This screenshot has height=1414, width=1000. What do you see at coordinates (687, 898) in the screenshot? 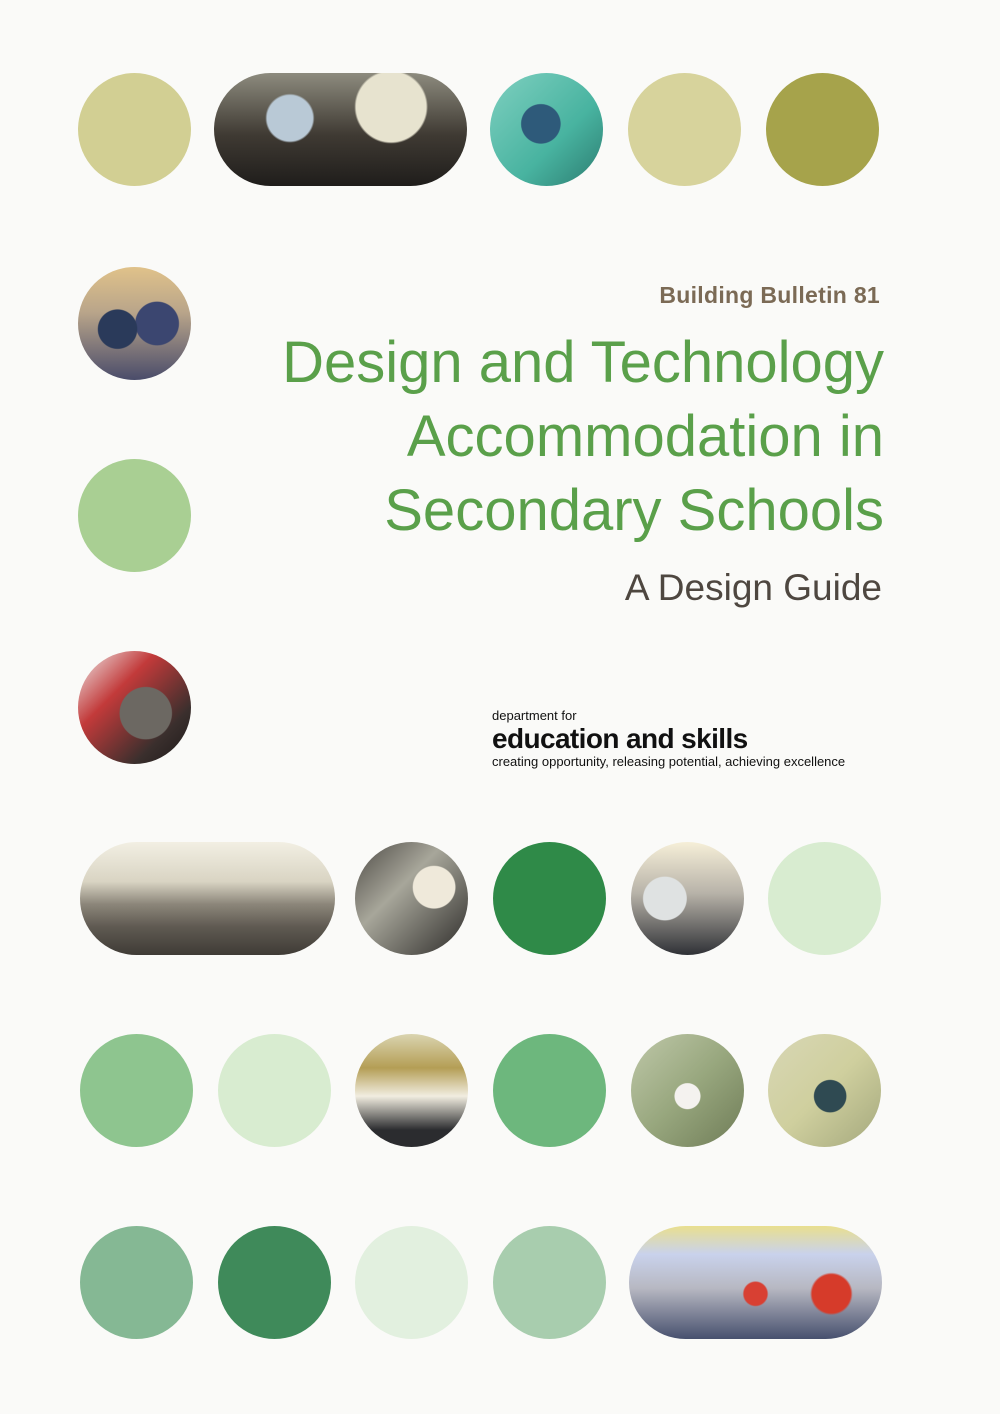
I see `equipment-photo` at bounding box center [687, 898].